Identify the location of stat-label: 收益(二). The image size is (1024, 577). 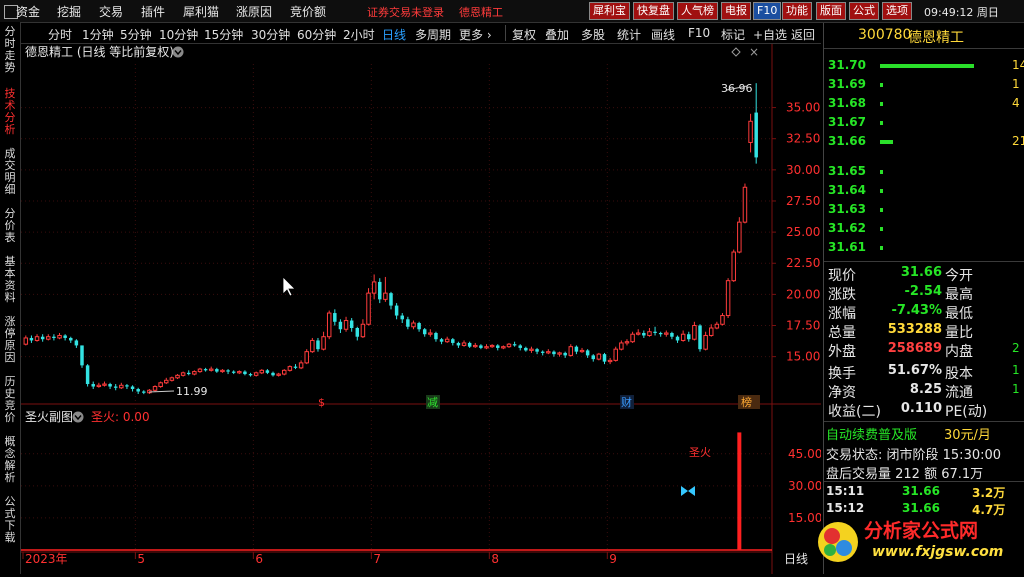
(854, 412).